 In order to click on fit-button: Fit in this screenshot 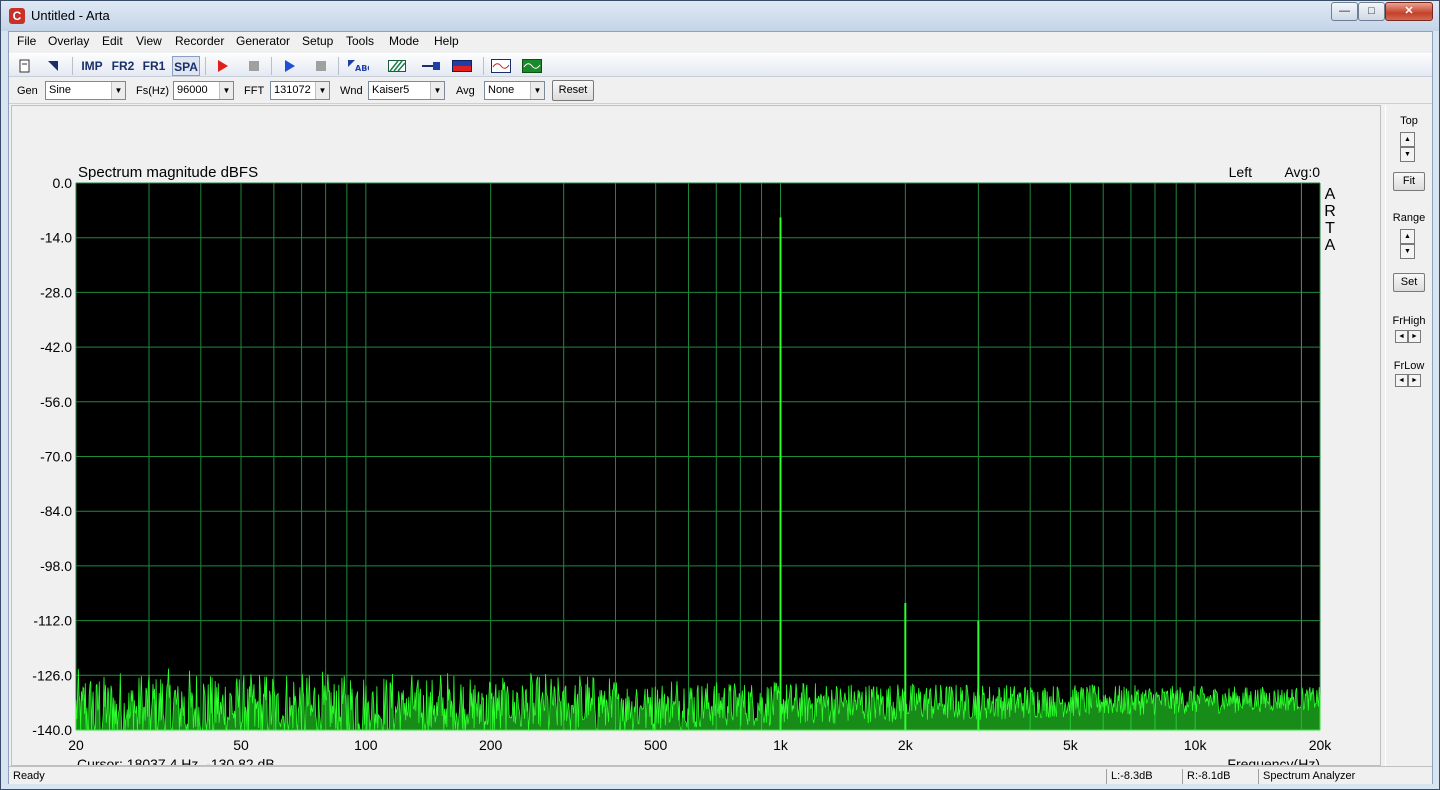, I will do `click(1409, 181)`.